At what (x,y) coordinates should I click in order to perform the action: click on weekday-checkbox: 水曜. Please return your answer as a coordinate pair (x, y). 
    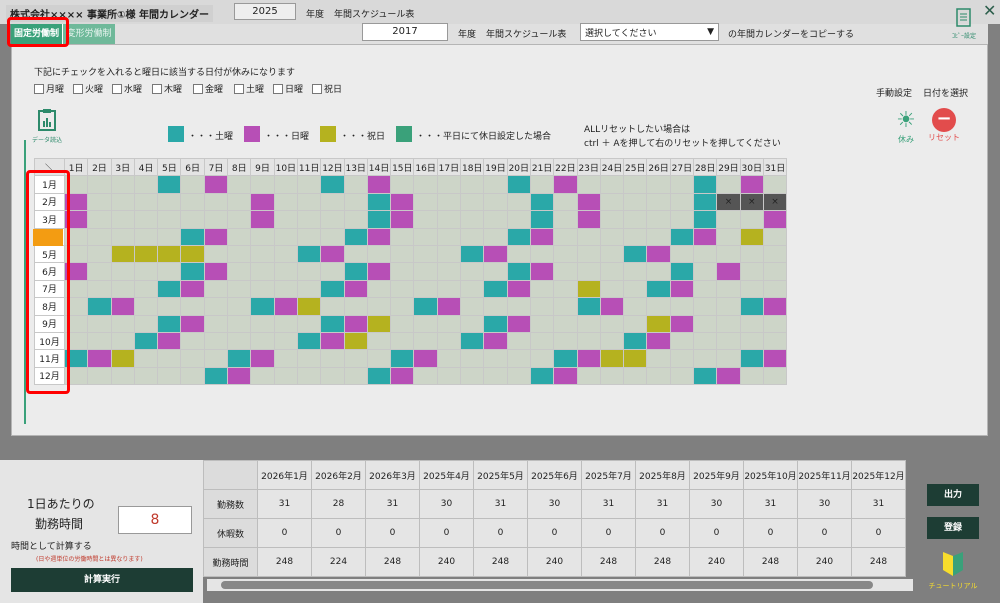
    Looking at the image, I should click on (127, 88).